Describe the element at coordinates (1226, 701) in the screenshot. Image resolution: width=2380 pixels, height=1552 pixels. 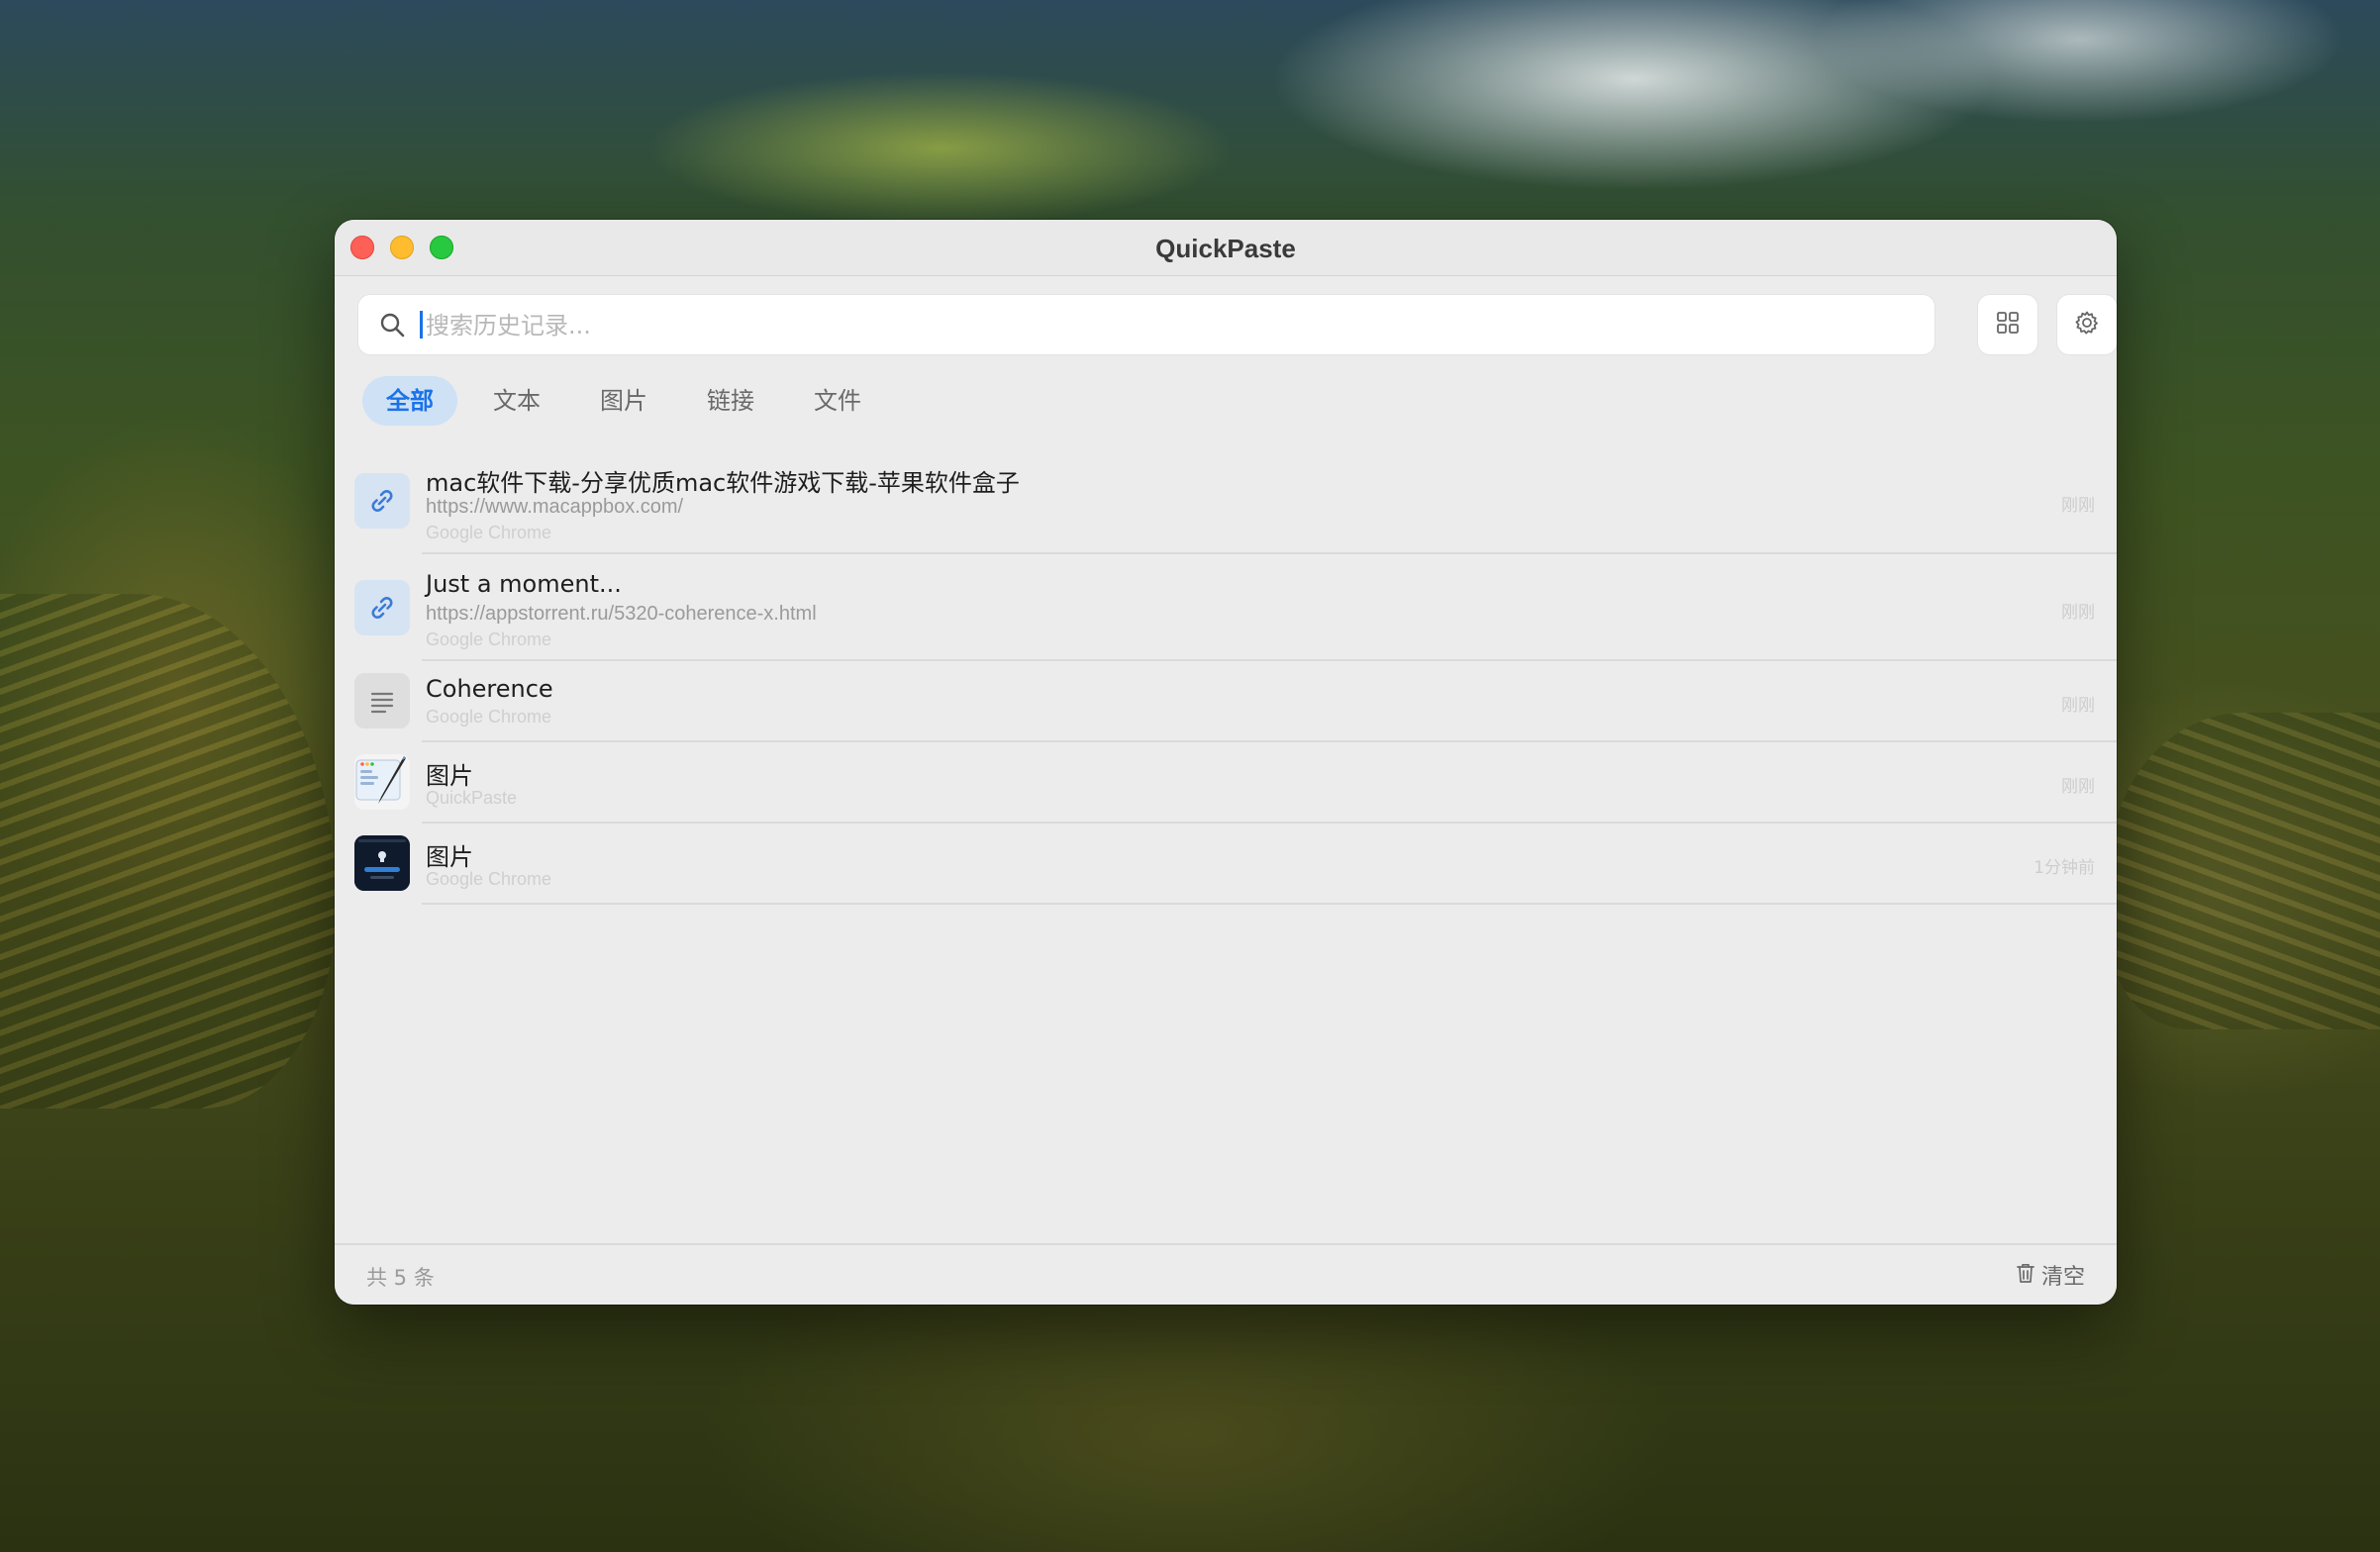
I see `history-item-text: Coherence Google Chrome 刚刚` at that location.